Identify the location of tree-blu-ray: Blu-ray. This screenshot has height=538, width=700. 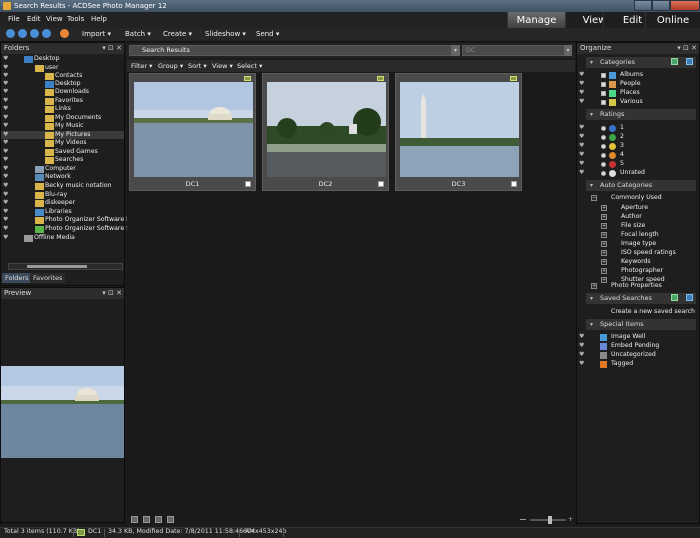
(56, 194).